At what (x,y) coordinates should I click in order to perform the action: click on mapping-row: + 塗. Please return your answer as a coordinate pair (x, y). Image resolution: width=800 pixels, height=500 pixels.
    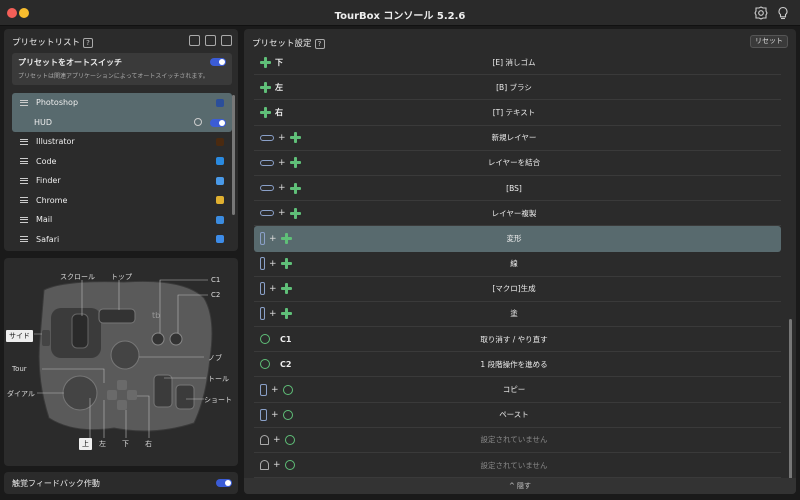
    Looking at the image, I should click on (517, 315).